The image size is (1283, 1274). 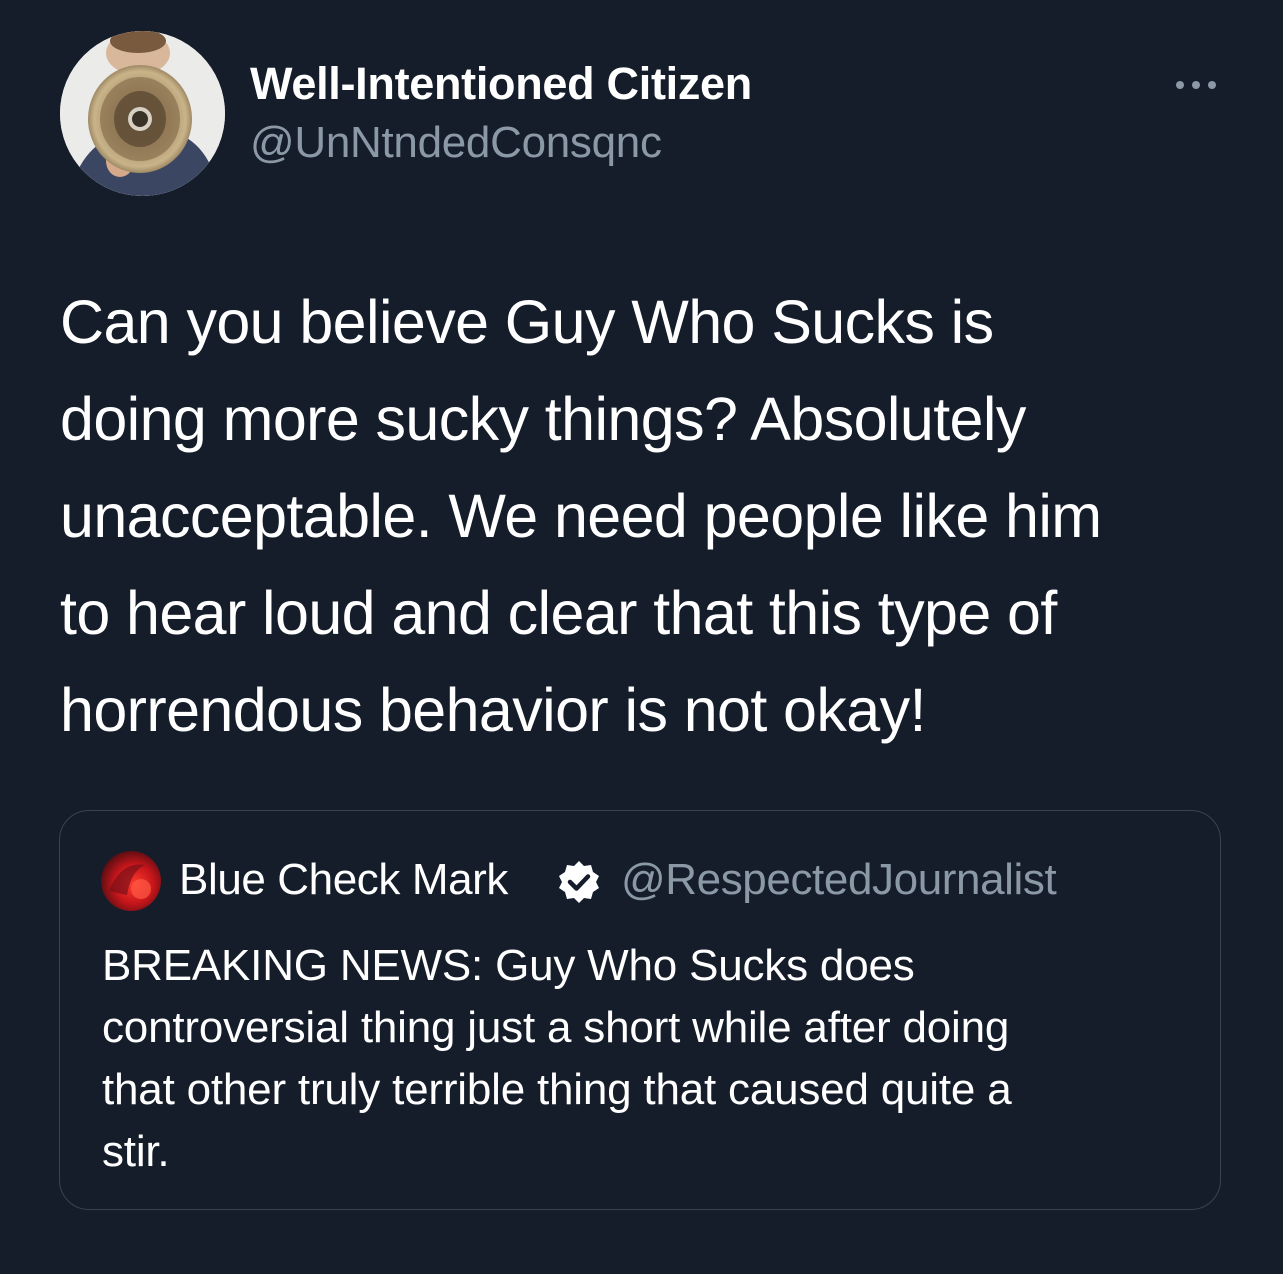 I want to click on quoted-author-avatar, so click(x=131, y=881).